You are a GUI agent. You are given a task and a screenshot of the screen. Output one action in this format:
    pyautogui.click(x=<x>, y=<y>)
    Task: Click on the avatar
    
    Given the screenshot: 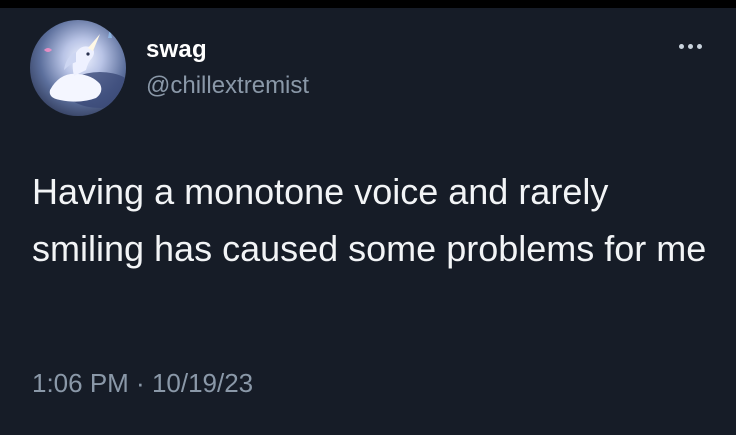 What is the action you would take?
    pyautogui.click(x=78, y=68)
    